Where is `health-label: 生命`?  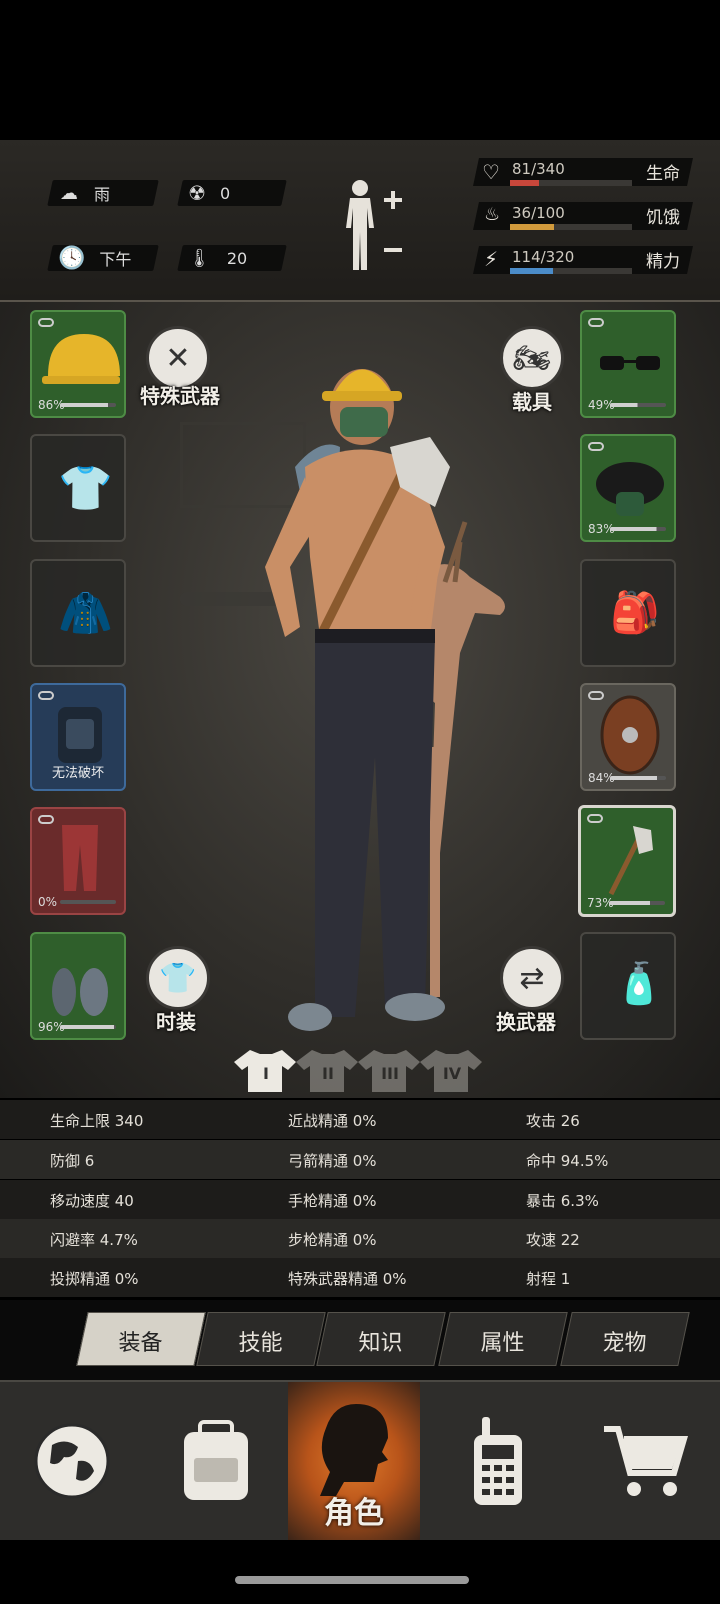
health-label: 生命 is located at coordinates (663, 174).